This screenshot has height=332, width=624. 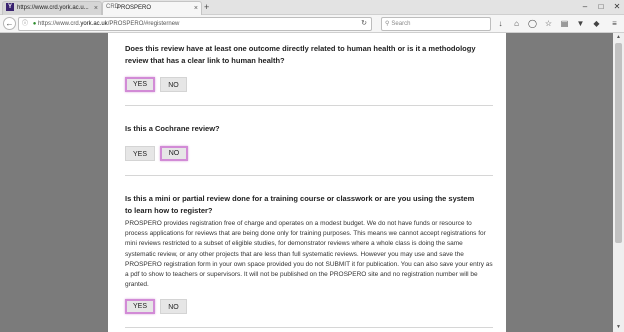 What do you see at coordinates (206, 7) in the screenshot?
I see `new-tab-button: +` at bounding box center [206, 7].